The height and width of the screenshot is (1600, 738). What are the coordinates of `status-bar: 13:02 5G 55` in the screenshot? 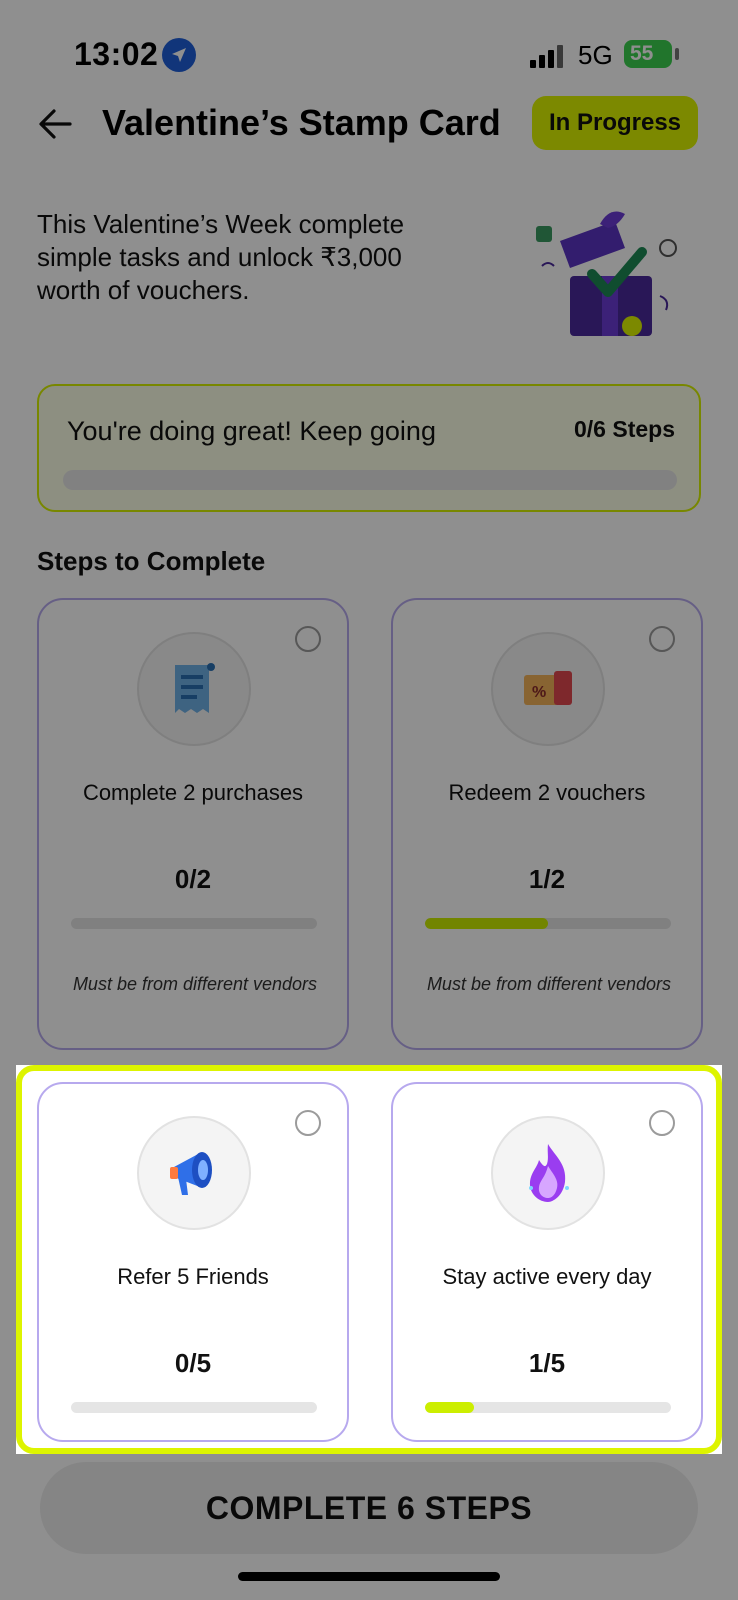 It's located at (369, 55).